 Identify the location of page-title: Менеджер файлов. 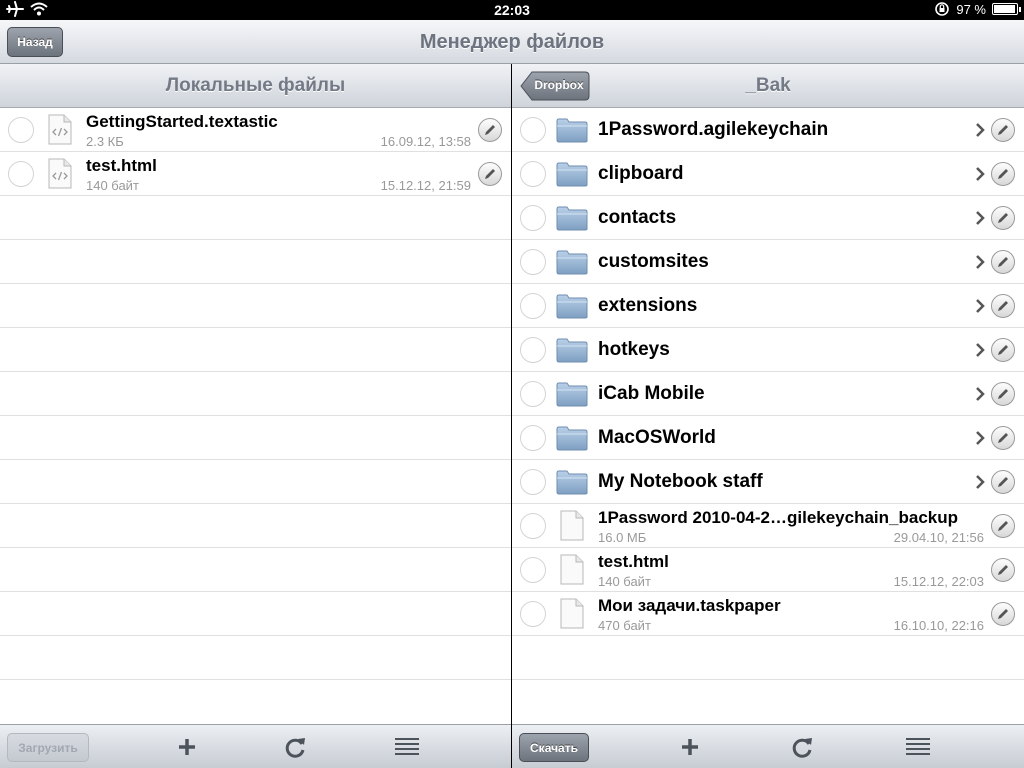
(512, 42).